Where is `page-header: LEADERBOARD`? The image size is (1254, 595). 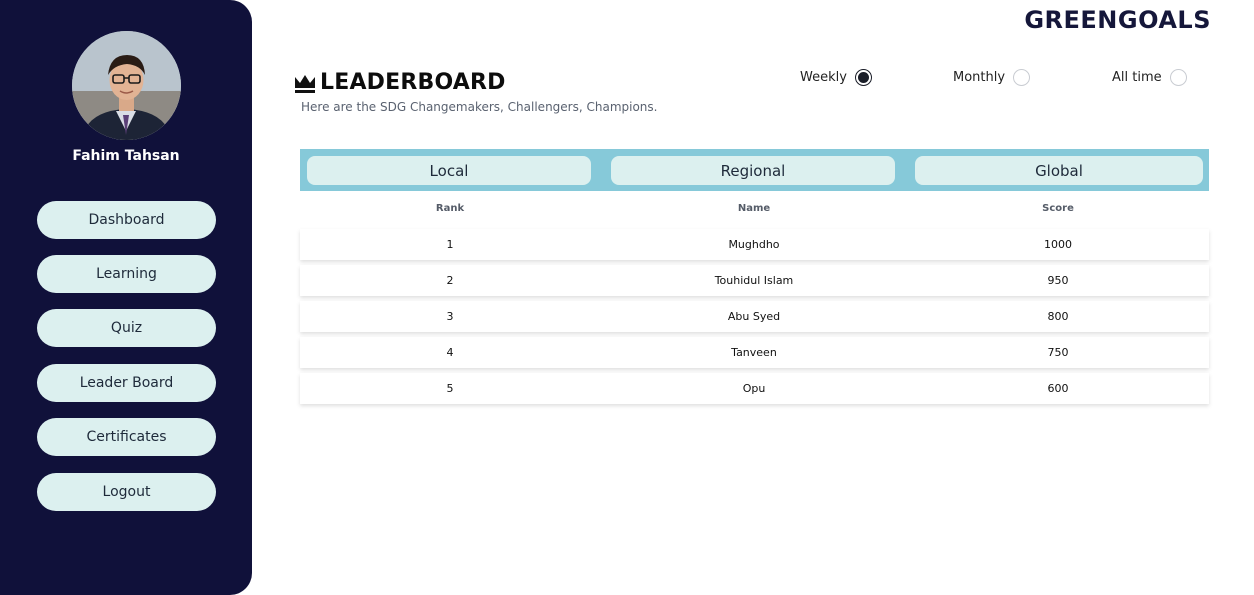 page-header: LEADERBOARD is located at coordinates (400, 82).